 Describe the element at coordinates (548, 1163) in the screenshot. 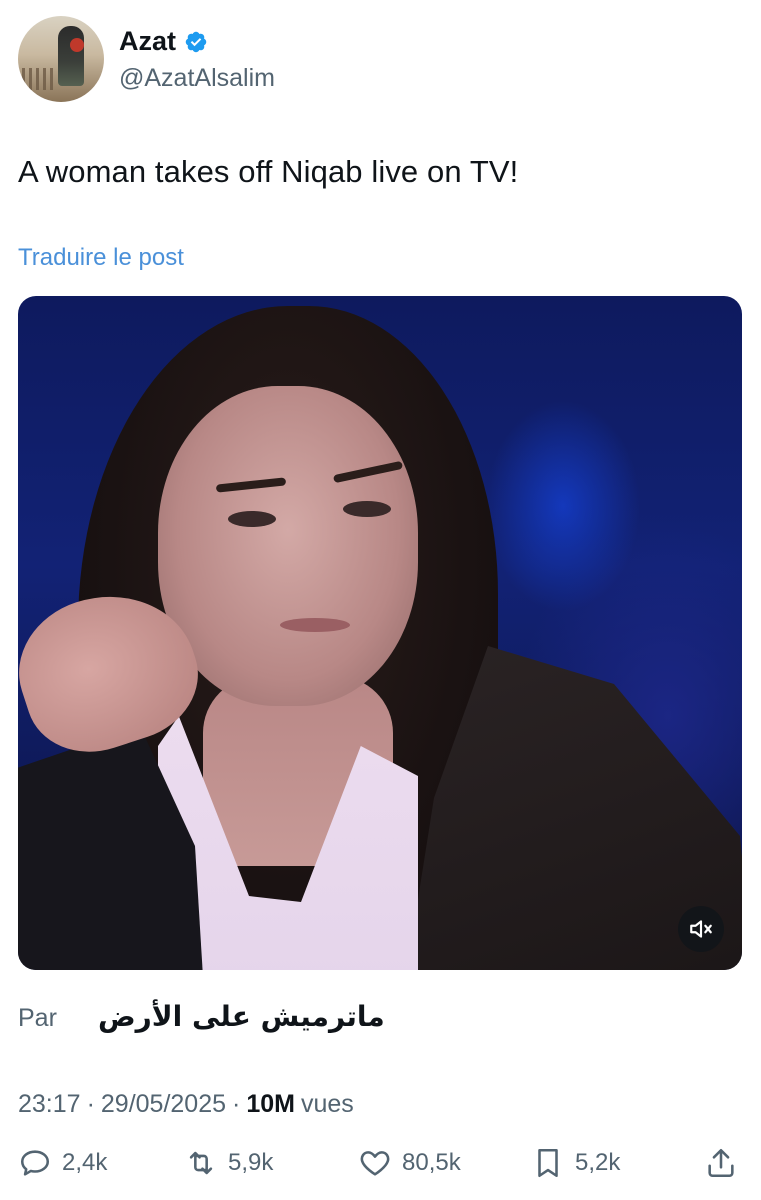

I see `bookmark-icon` at that location.